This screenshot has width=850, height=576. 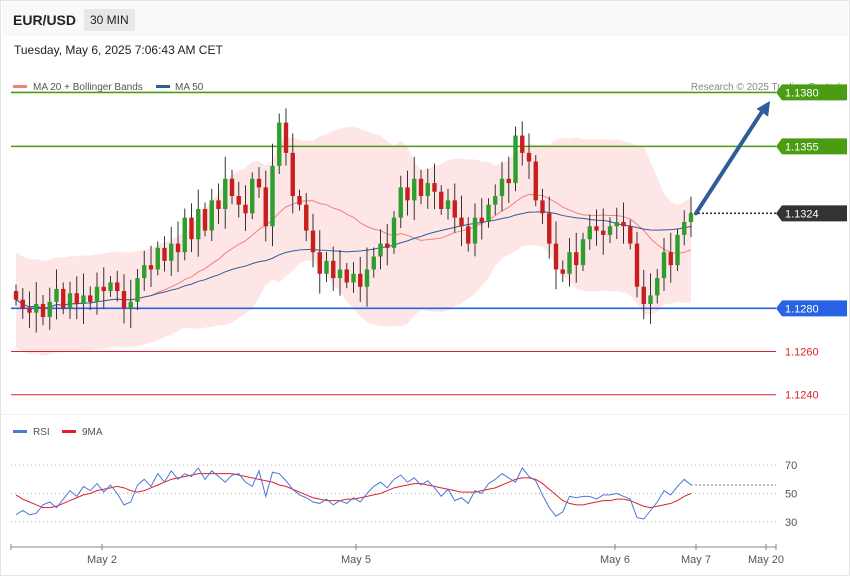 What do you see at coordinates (356, 560) in the screenshot?
I see `x-tick-label: May 5` at bounding box center [356, 560].